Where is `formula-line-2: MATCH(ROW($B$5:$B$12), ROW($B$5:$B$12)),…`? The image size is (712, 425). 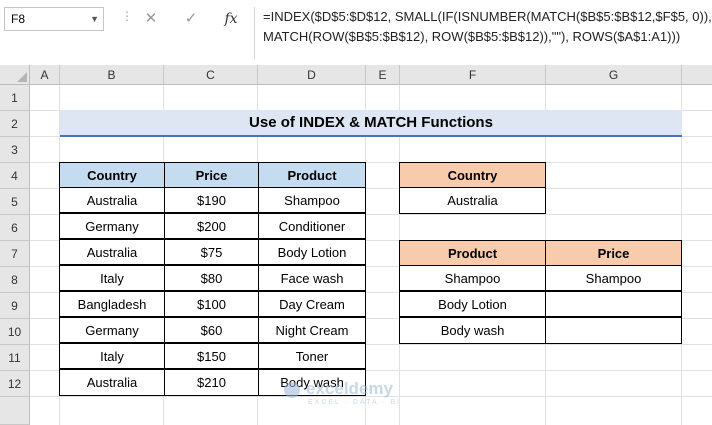
formula-line-2: MATCH(ROW($B$5:$B$12), ROW($B$5:$B$12)),… is located at coordinates (472, 36).